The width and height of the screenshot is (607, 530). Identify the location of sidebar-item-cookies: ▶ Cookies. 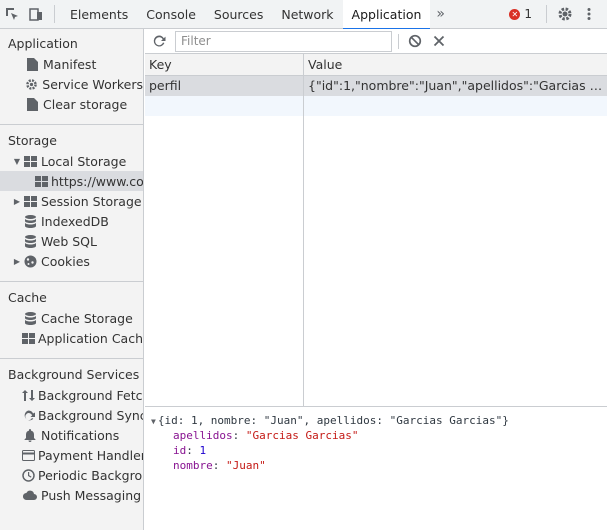
(71, 261).